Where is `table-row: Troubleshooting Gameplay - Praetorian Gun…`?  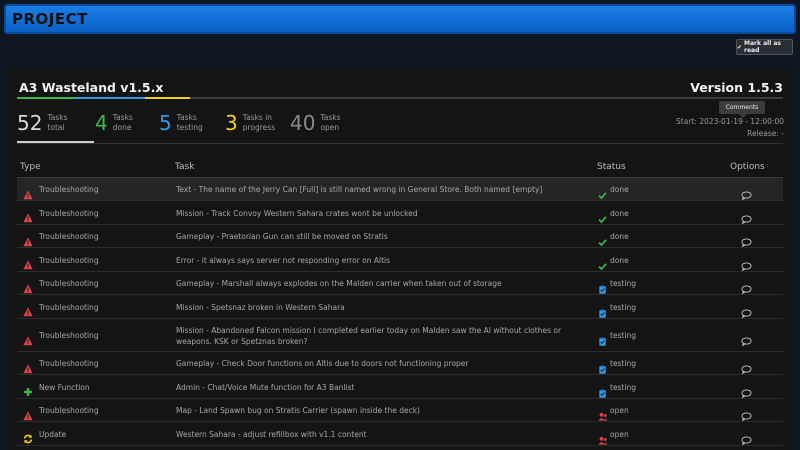 table-row: Troubleshooting Gameplay - Praetorian Gun… is located at coordinates (400, 236).